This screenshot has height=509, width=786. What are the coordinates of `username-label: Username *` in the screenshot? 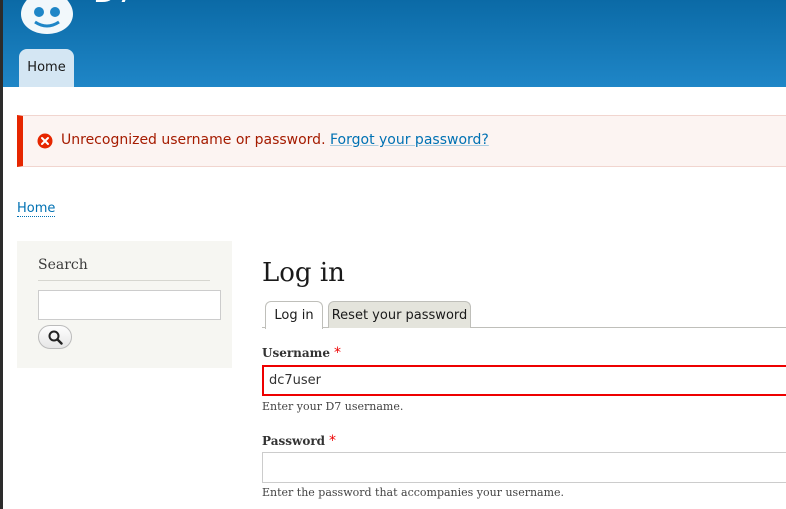 It's located at (301, 353).